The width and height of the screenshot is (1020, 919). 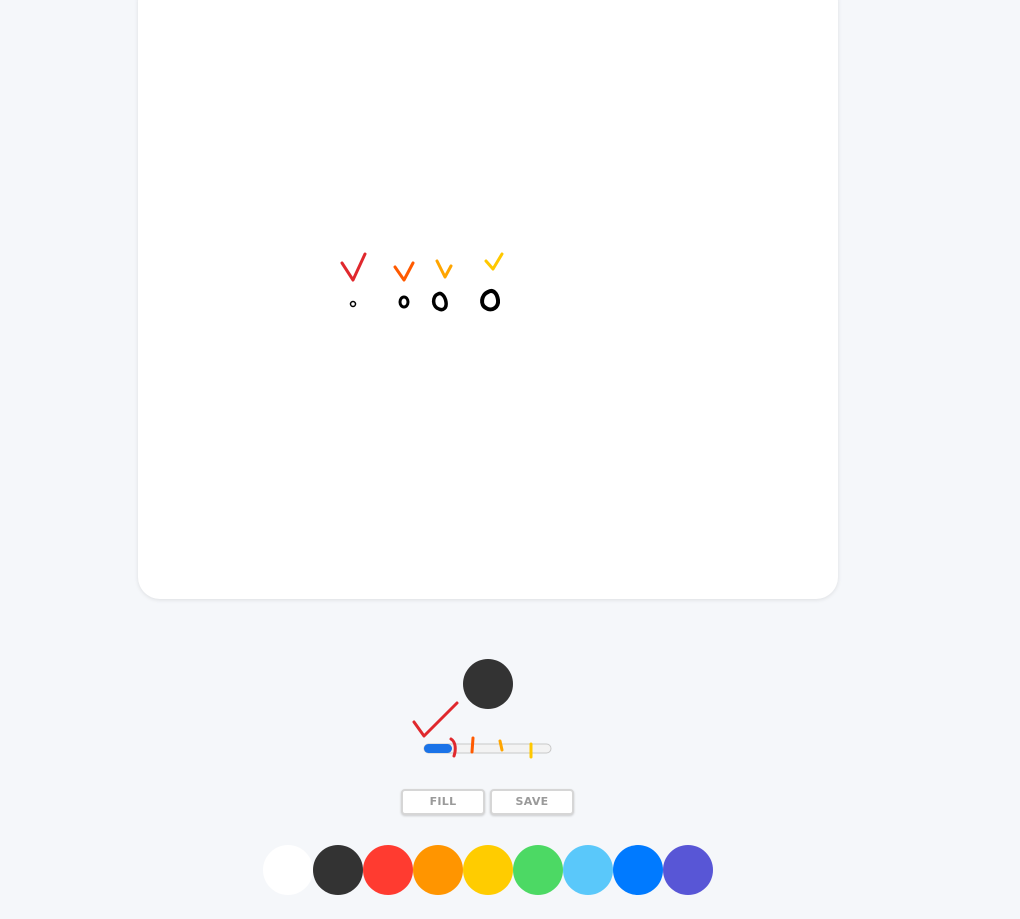 What do you see at coordinates (435, 719) in the screenshot?
I see `red-check-annotation` at bounding box center [435, 719].